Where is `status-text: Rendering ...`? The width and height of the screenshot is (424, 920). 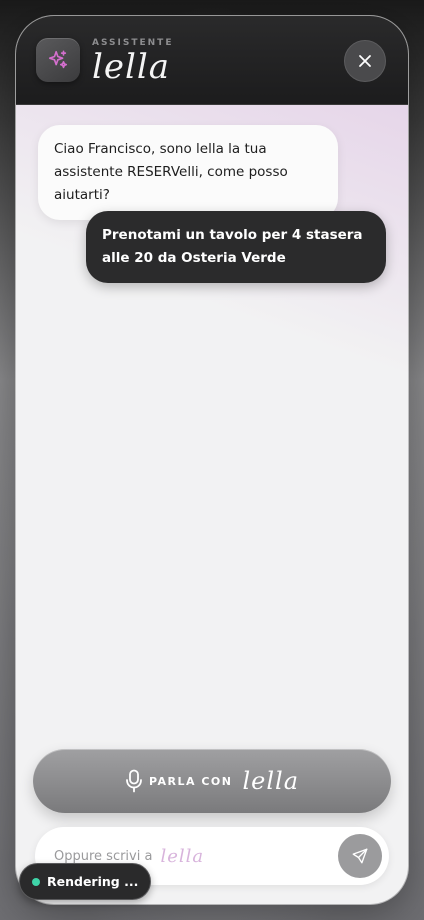 status-text: Rendering ... is located at coordinates (93, 881).